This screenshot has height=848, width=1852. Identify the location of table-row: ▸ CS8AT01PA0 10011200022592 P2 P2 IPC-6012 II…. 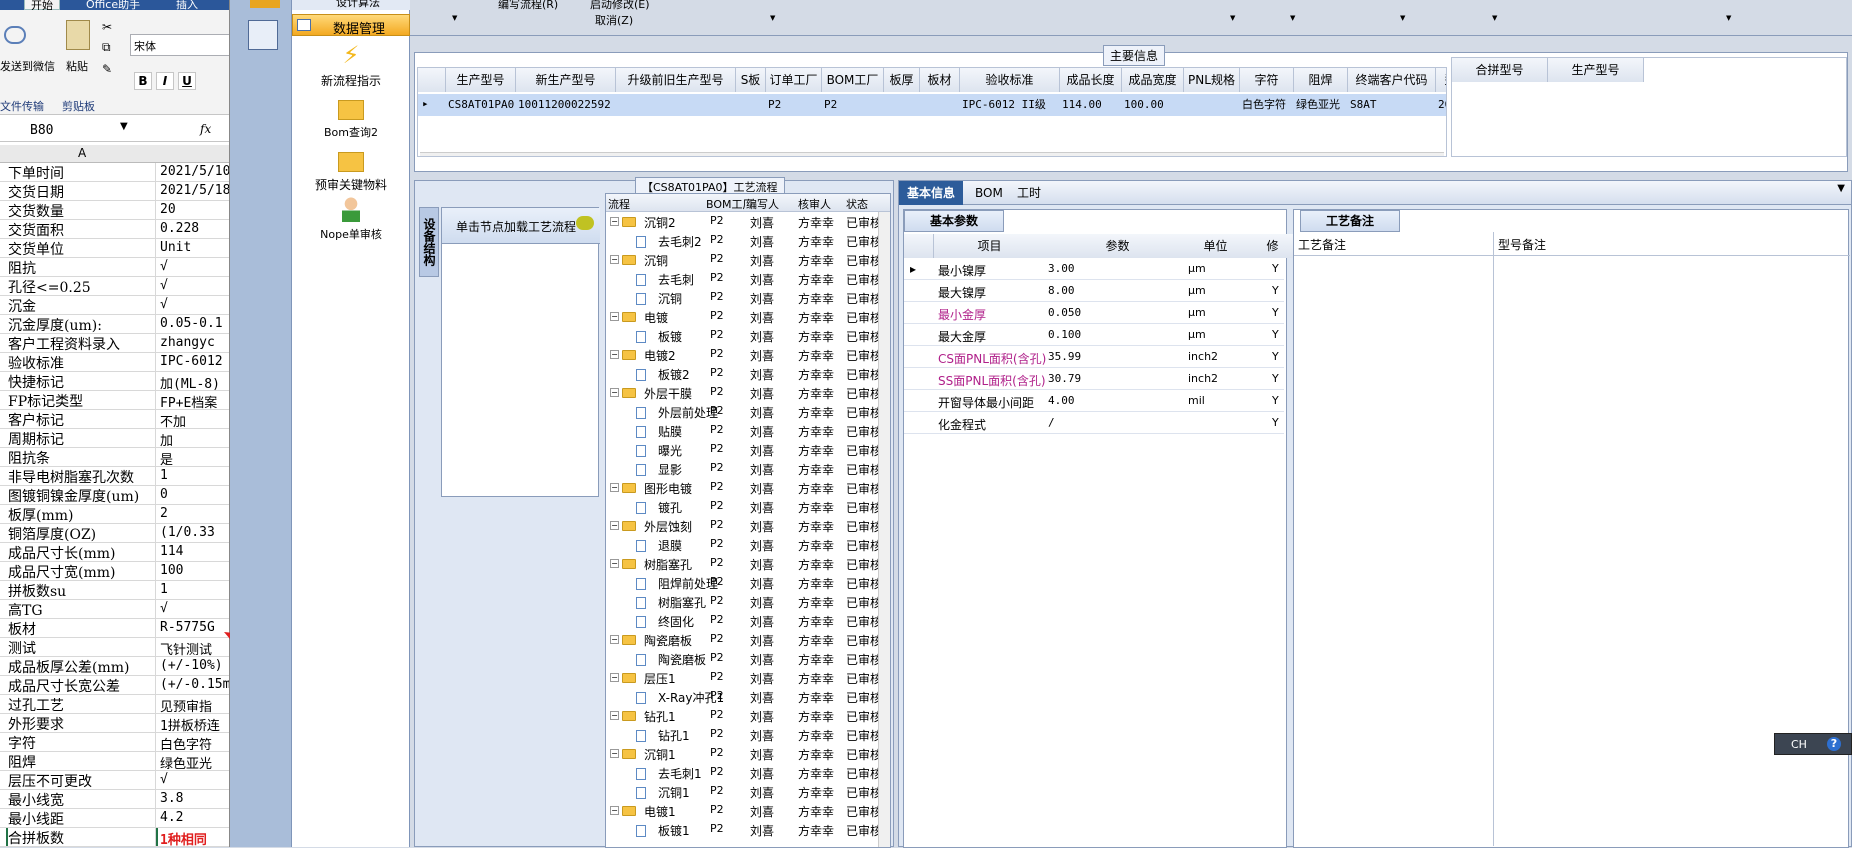
(932, 105).